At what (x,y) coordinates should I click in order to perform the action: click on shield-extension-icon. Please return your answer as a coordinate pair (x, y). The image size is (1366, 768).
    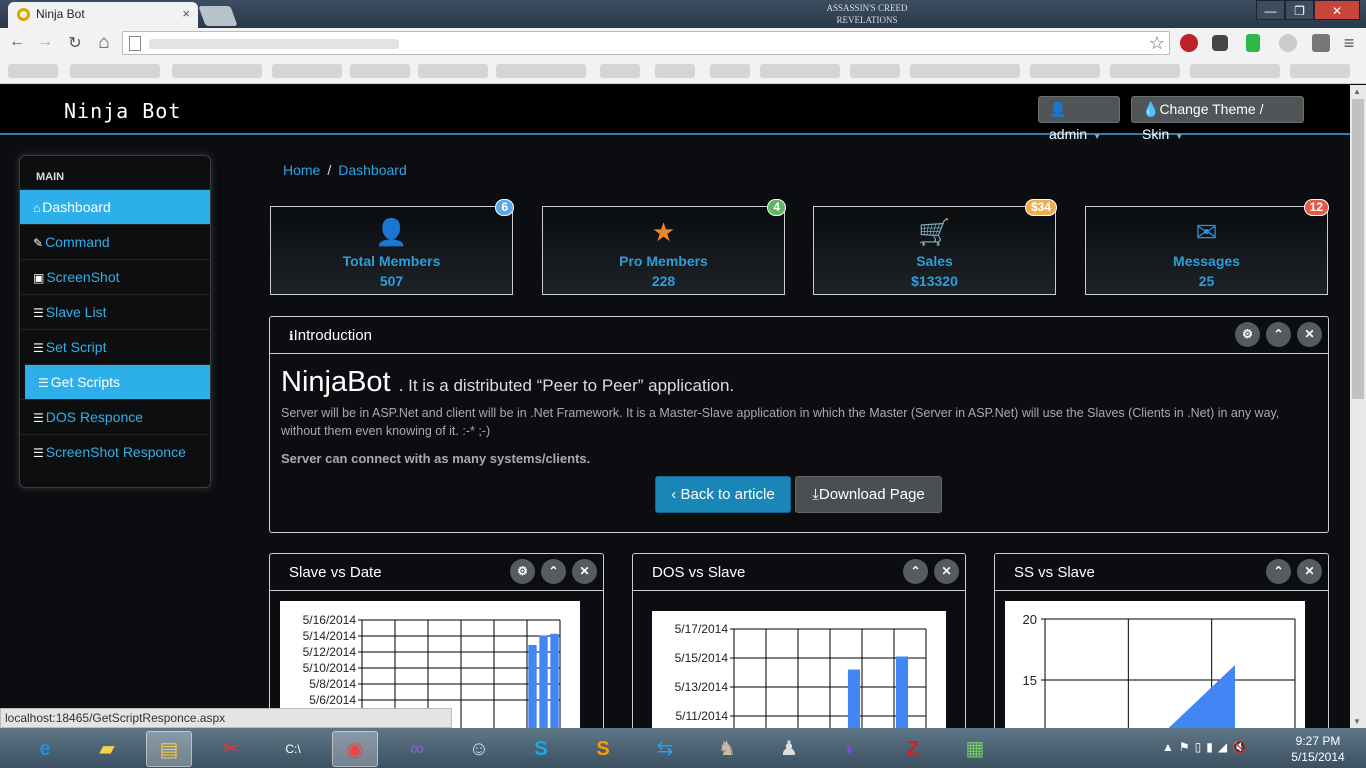
    Looking at the image, I should click on (1288, 43).